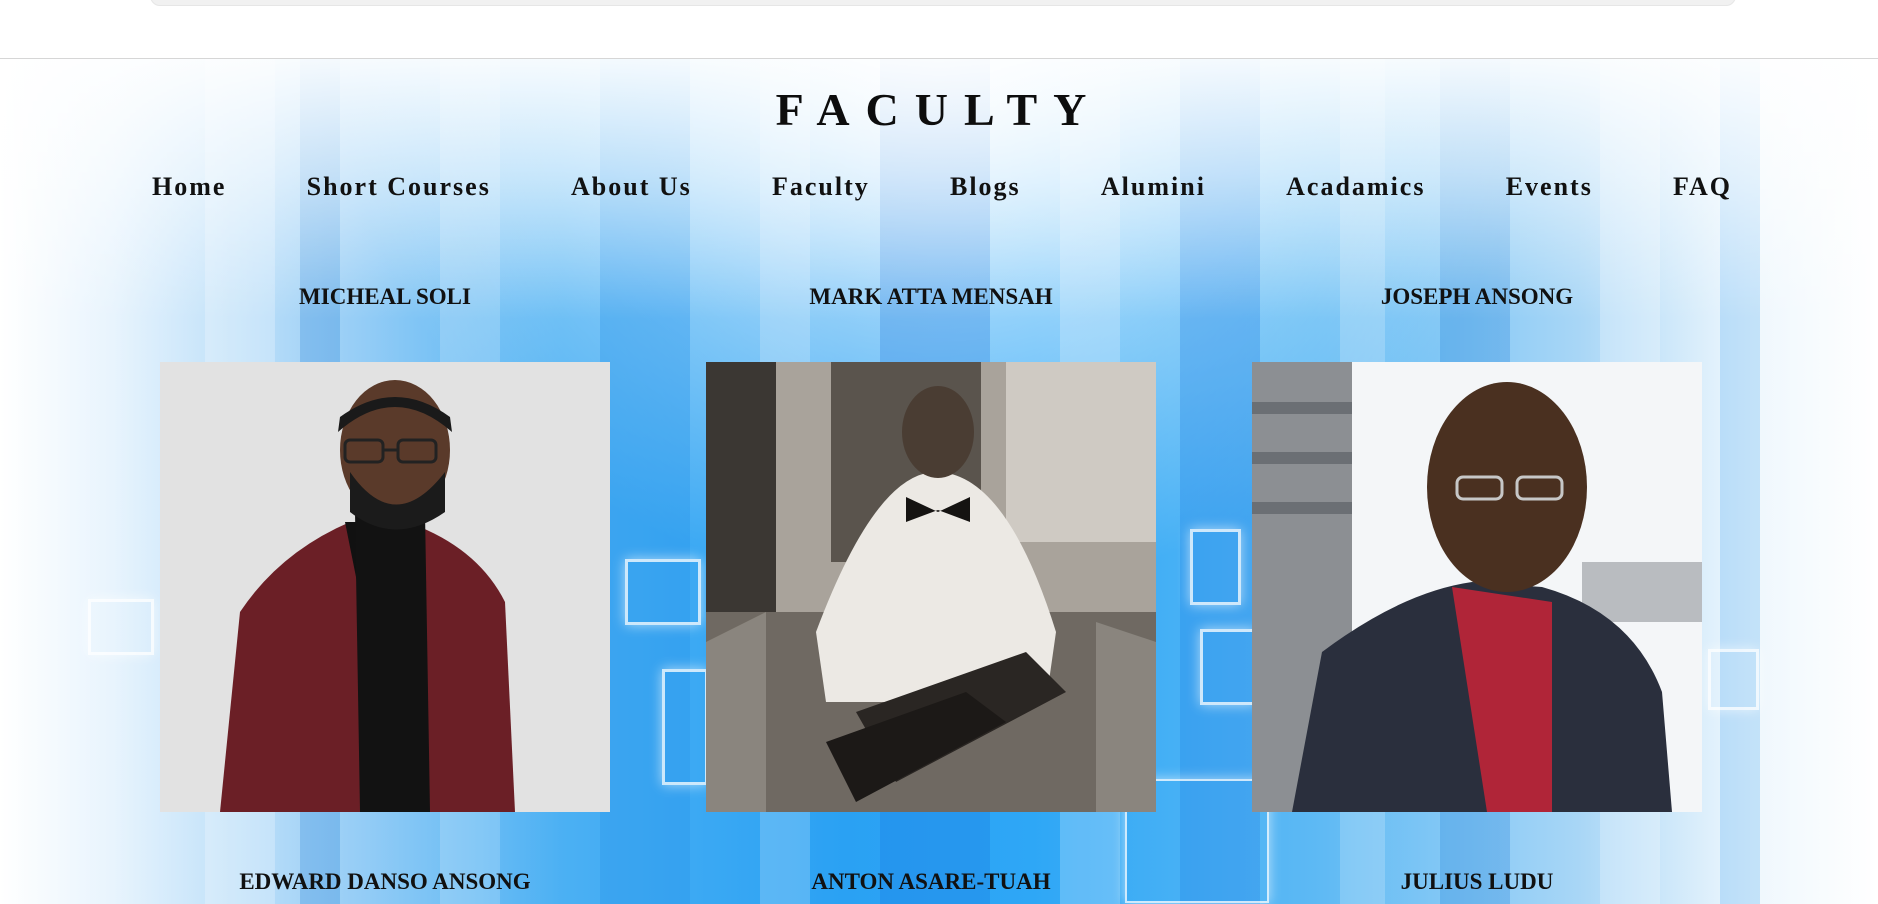  What do you see at coordinates (189, 187) in the screenshot?
I see `nav-item-home: Home` at bounding box center [189, 187].